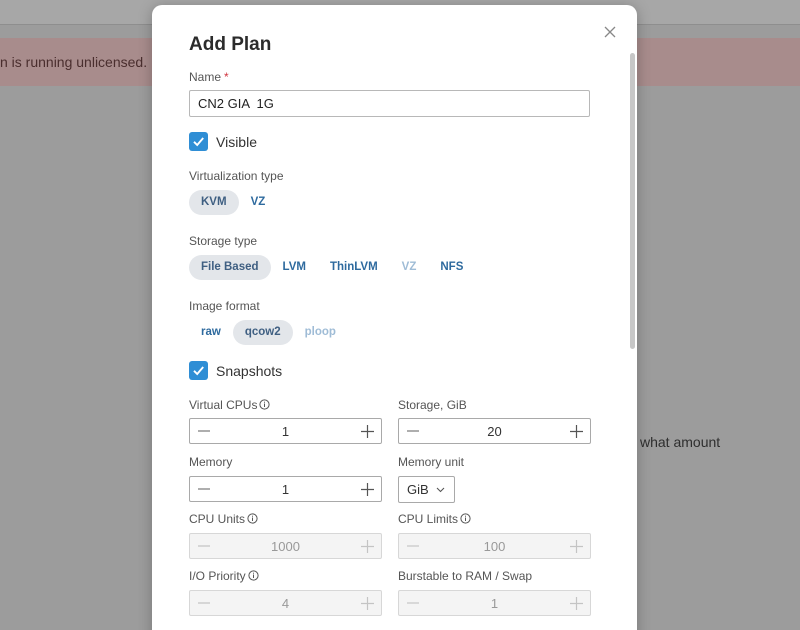 This screenshot has height=630, width=800. What do you see at coordinates (451, 267) in the screenshot?
I see `storage-option-nfs: NFS` at bounding box center [451, 267].